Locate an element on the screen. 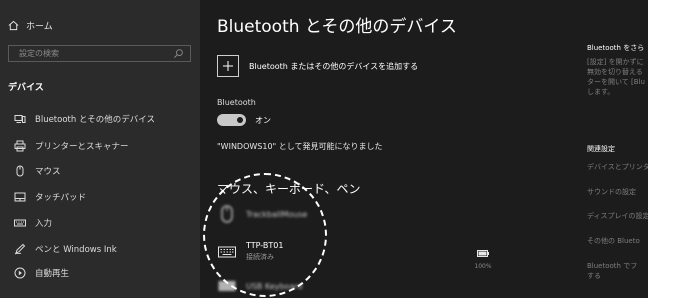 The image size is (674, 298). sidebar-item-printers: プリンターとスキャナー is located at coordinates (100, 146).